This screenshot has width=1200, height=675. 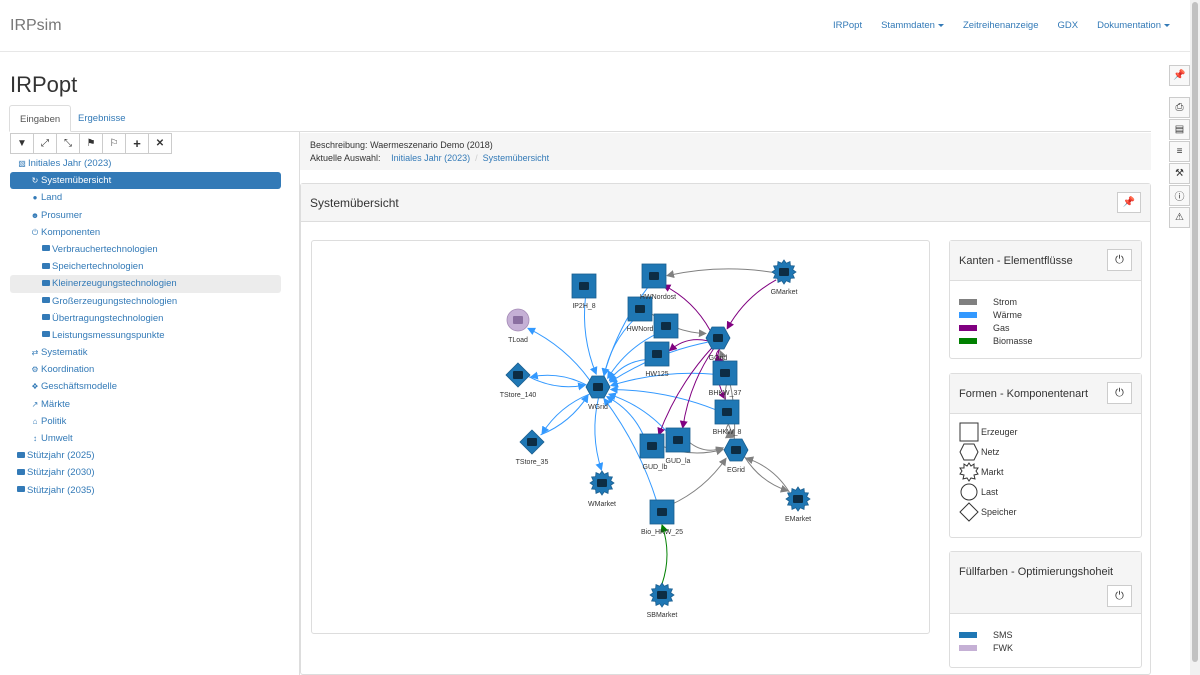 I want to click on legend-shapes-toggle: ⏻, so click(x=1119, y=393).